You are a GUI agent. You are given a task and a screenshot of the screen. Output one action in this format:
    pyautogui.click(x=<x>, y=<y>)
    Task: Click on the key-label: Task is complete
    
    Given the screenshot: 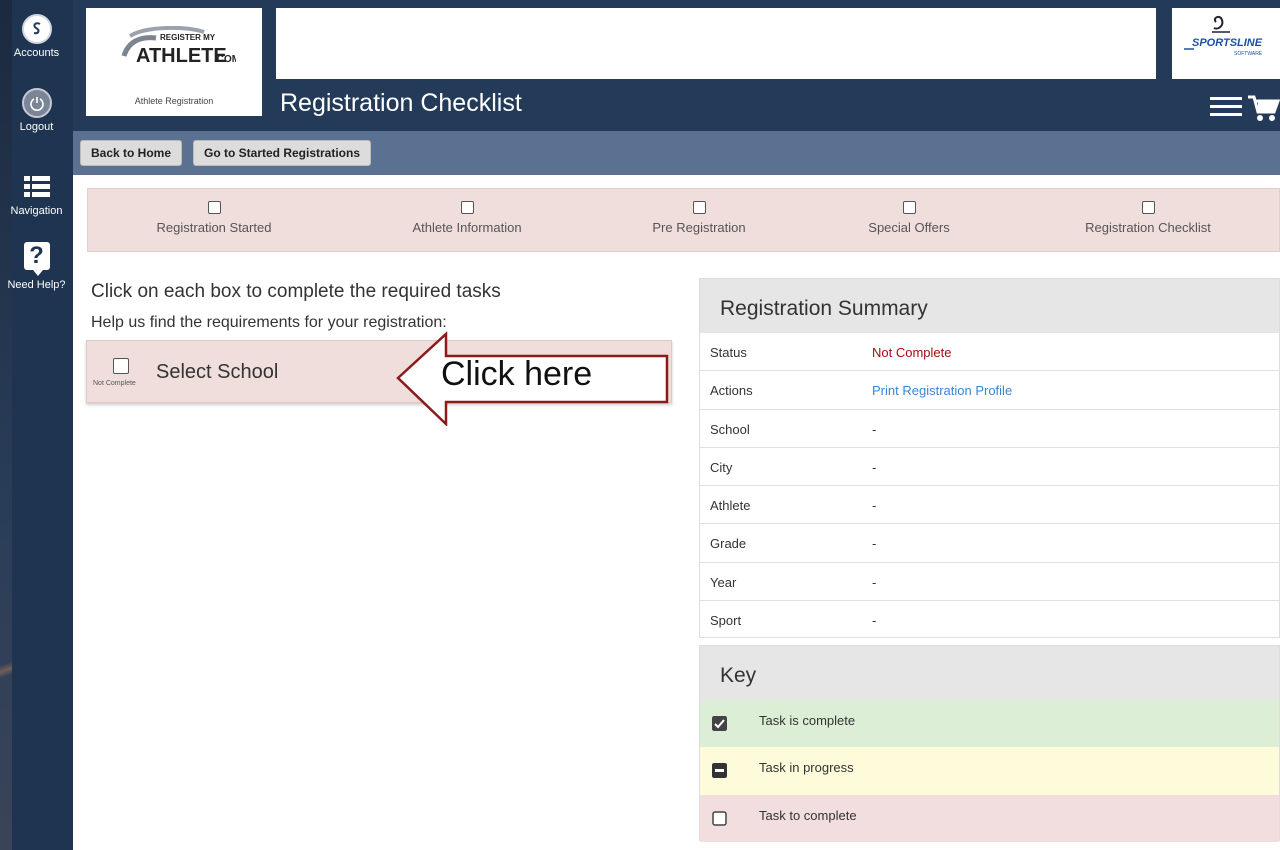 What is the action you would take?
    pyautogui.click(x=807, y=720)
    